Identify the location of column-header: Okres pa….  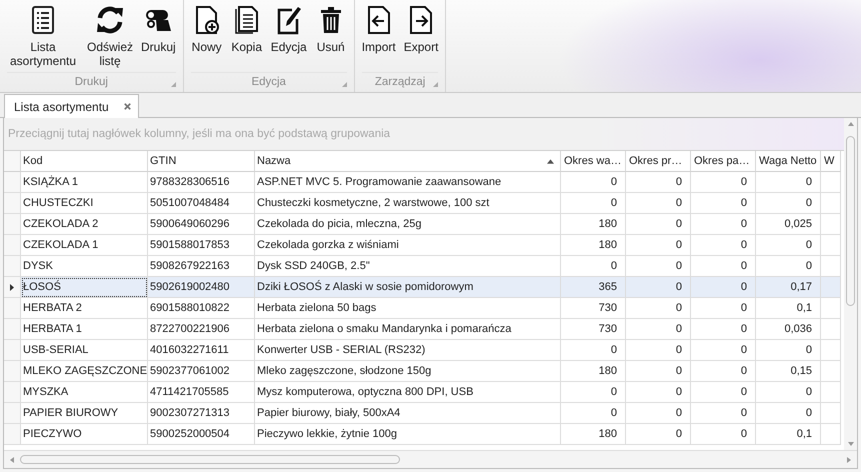
(723, 161).